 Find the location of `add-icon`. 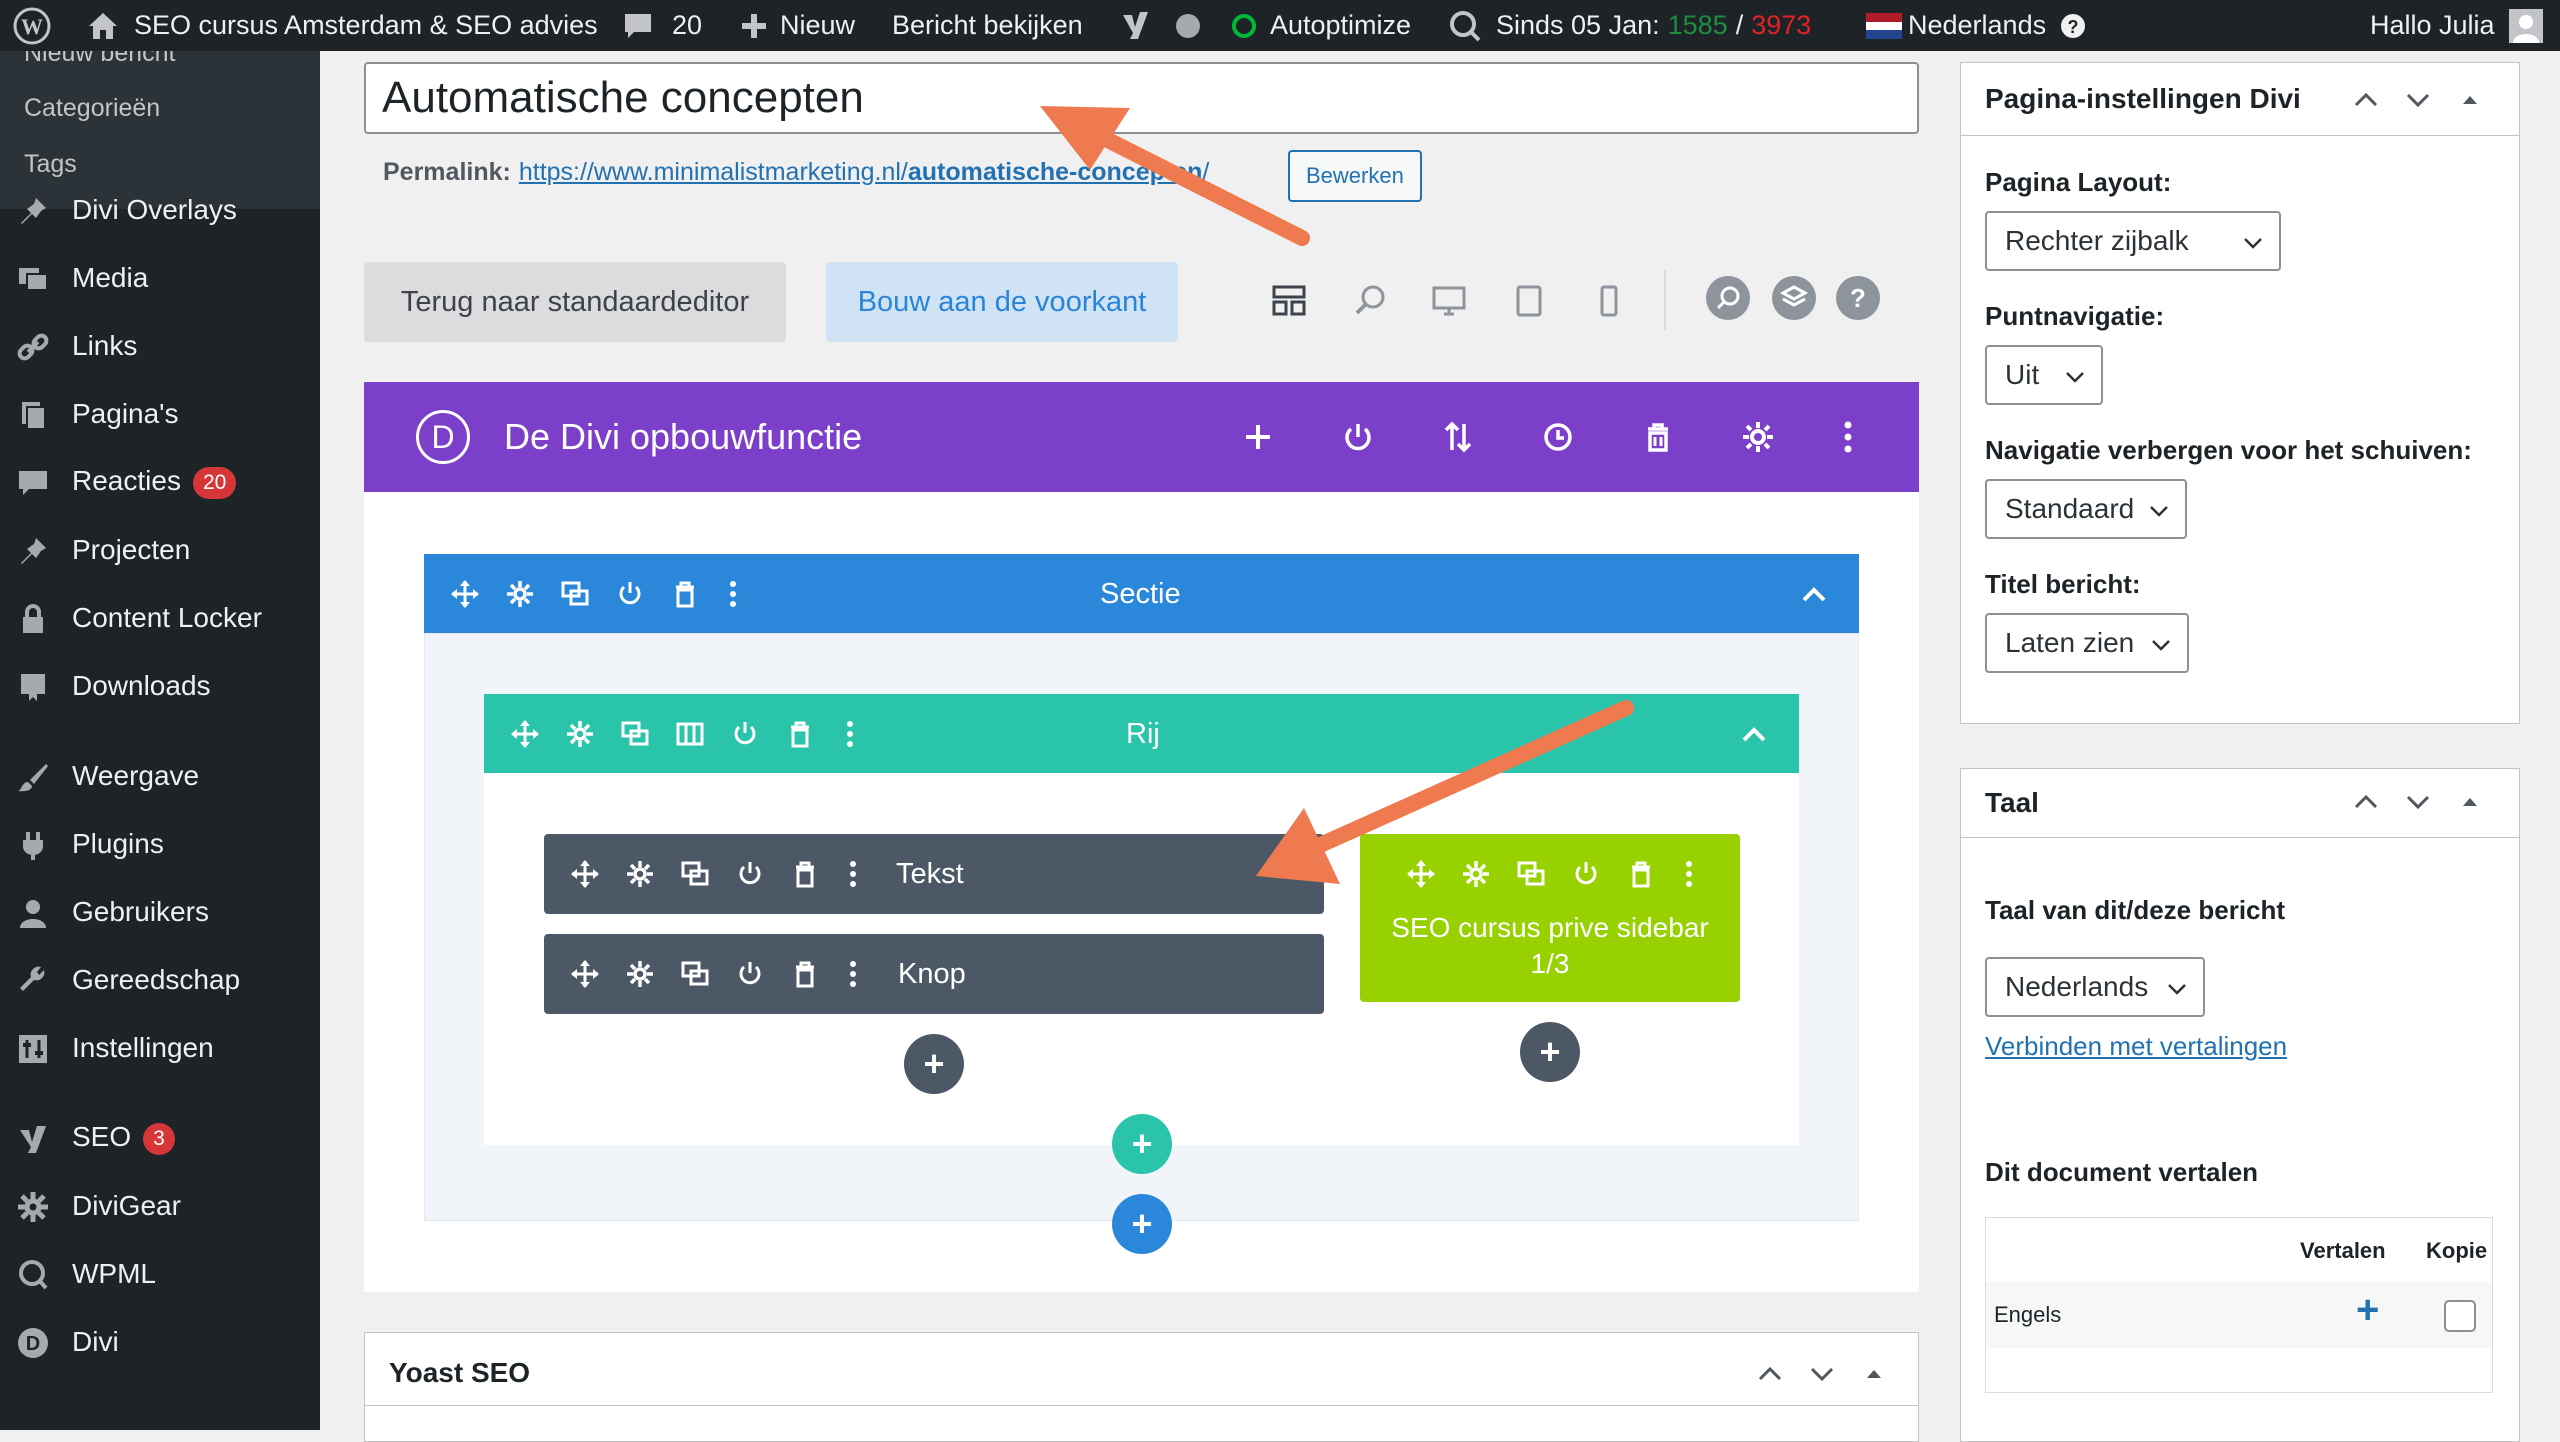

add-icon is located at coordinates (1258, 437).